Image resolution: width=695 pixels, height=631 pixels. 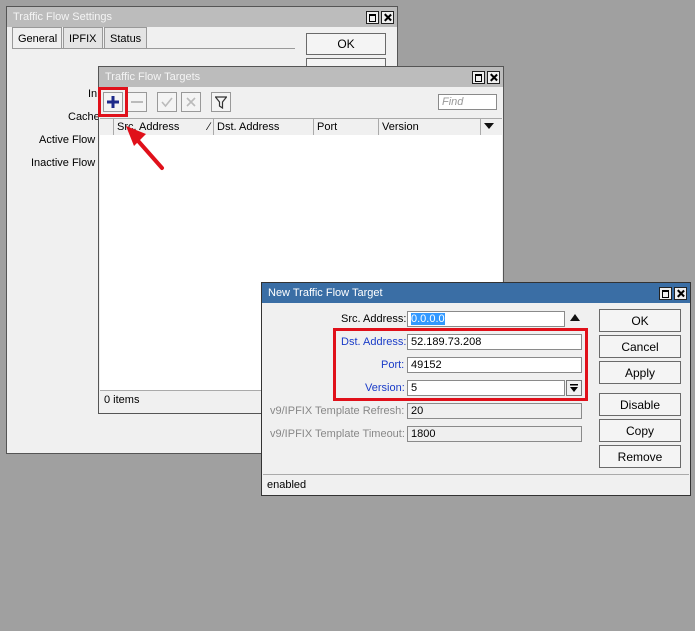 I want to click on src-address-collapse-icon, so click(x=575, y=317).